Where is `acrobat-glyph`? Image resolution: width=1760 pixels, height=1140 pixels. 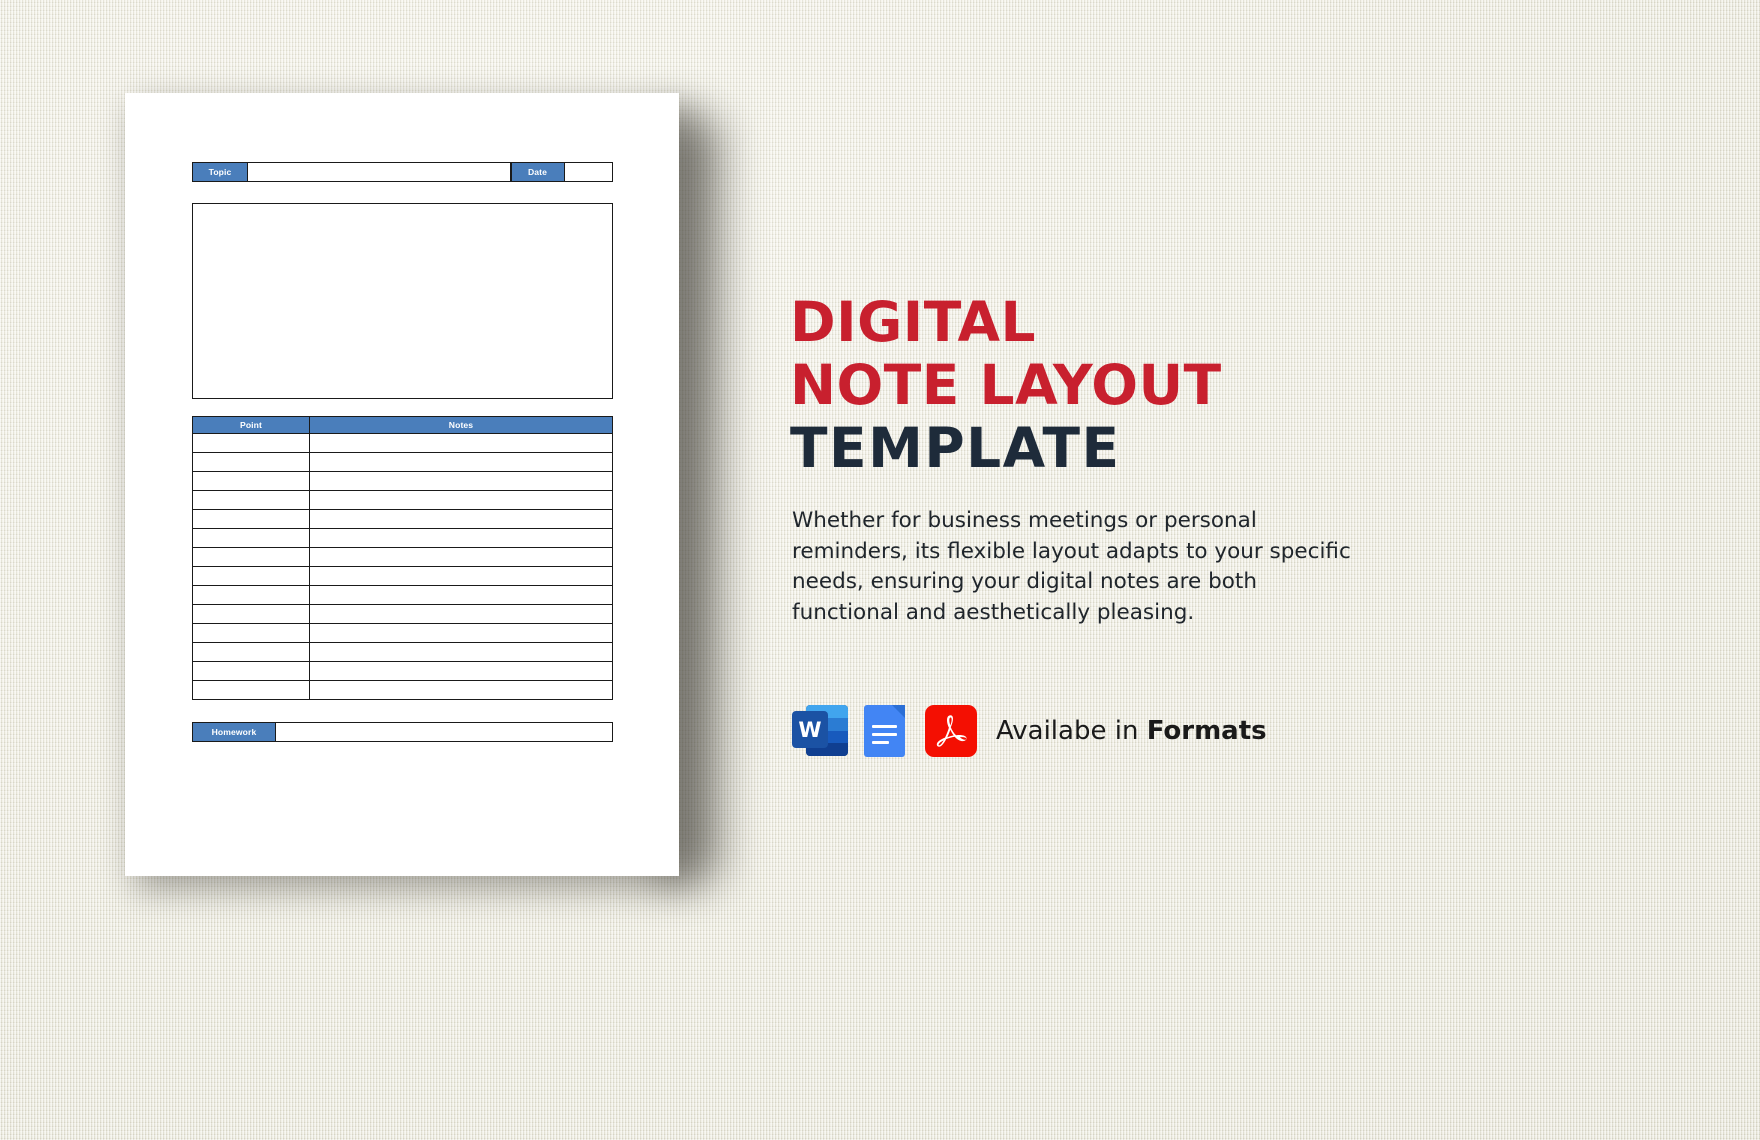 acrobat-glyph is located at coordinates (951, 731).